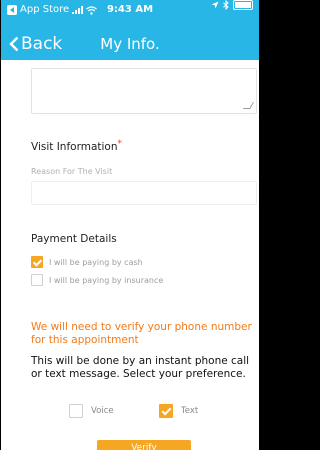 The image size is (320, 450). Describe the element at coordinates (226, 5) in the screenshot. I see `bluetooth-icon` at that location.